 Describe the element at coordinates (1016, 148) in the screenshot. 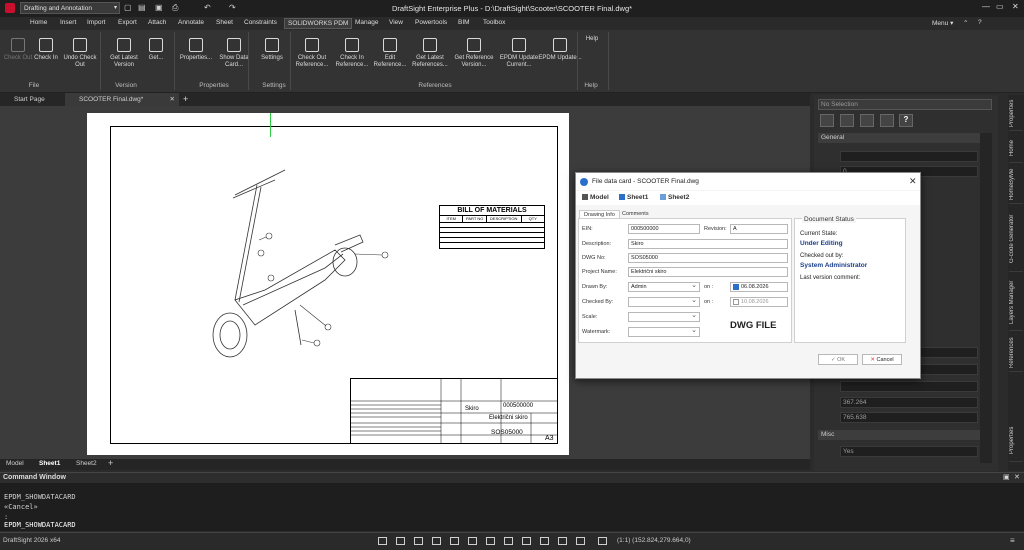

I see `side-tab-home: Home` at that location.